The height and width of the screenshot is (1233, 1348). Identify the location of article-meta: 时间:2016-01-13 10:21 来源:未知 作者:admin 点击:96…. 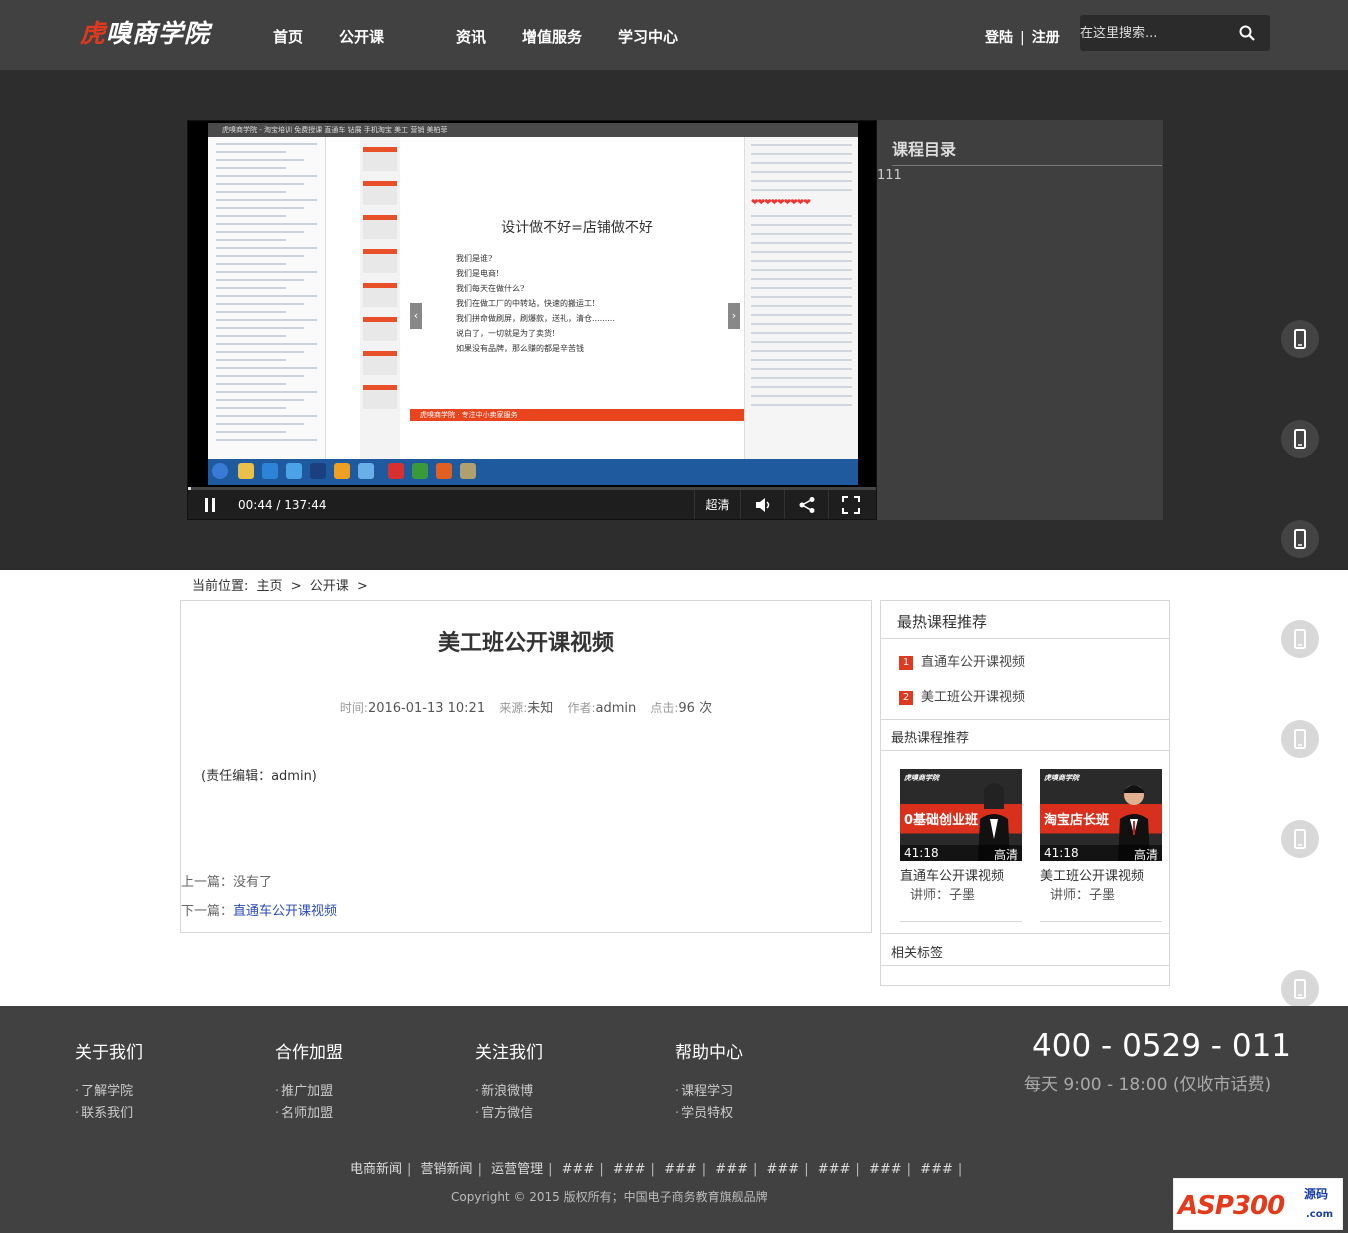
(526, 708).